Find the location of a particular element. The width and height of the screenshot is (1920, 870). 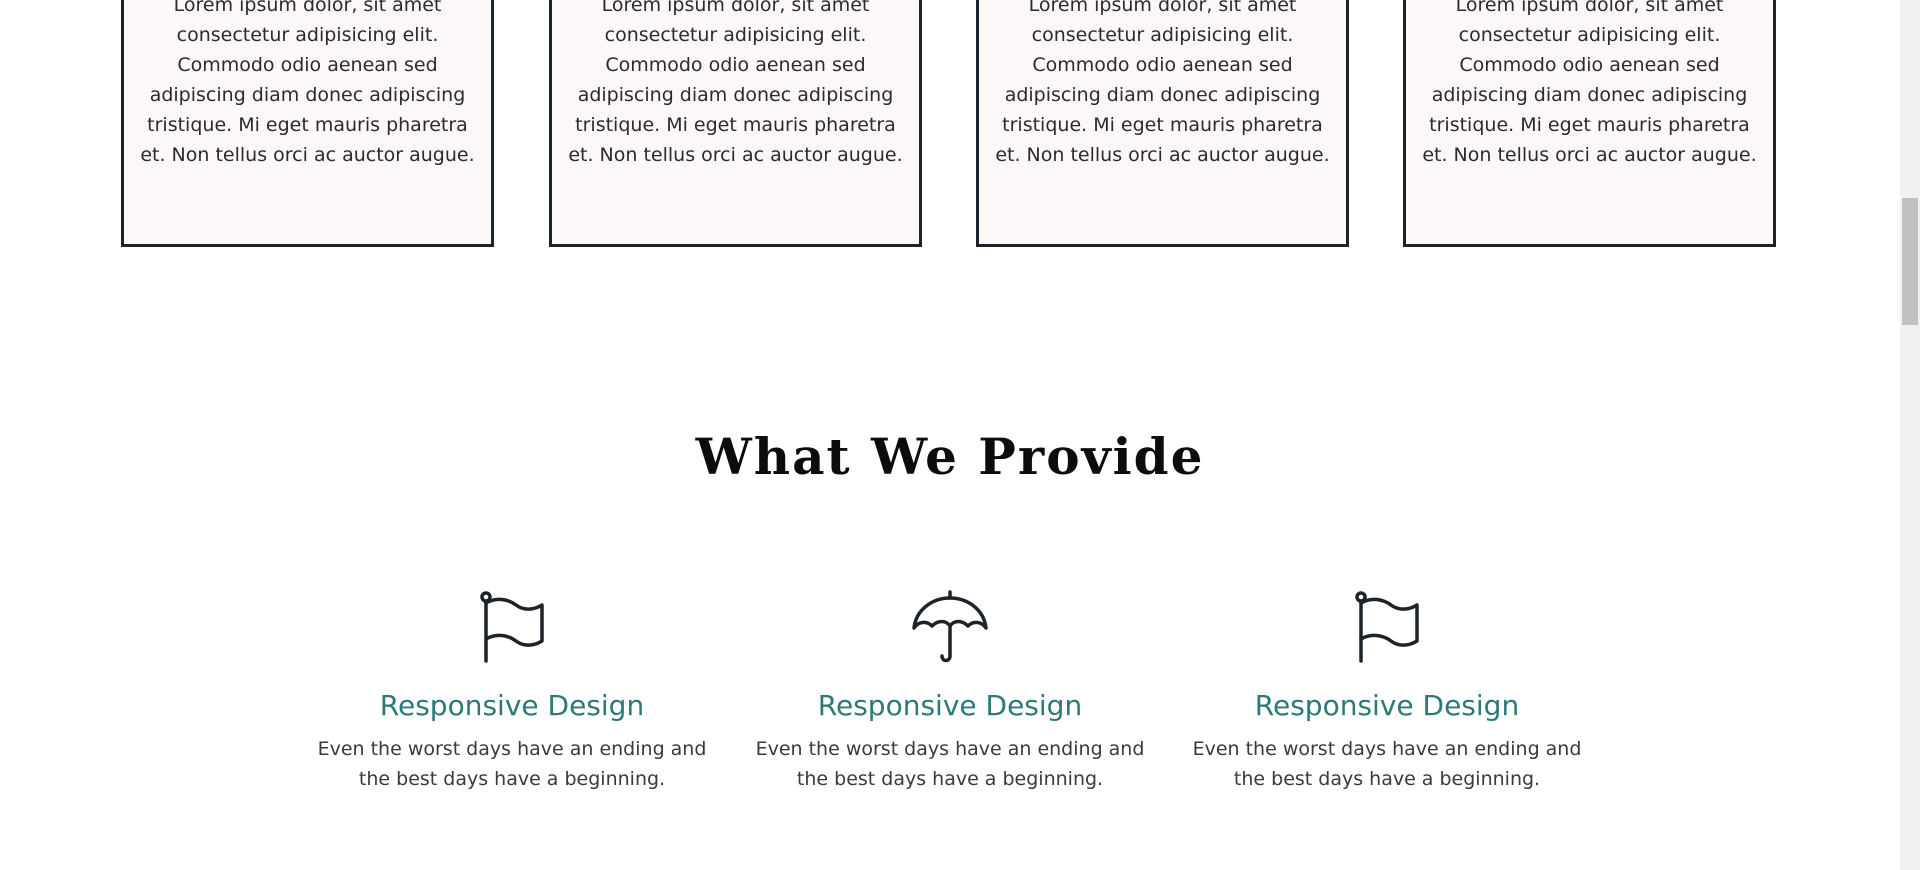

section-title: What We Provide is located at coordinates (950, 456).